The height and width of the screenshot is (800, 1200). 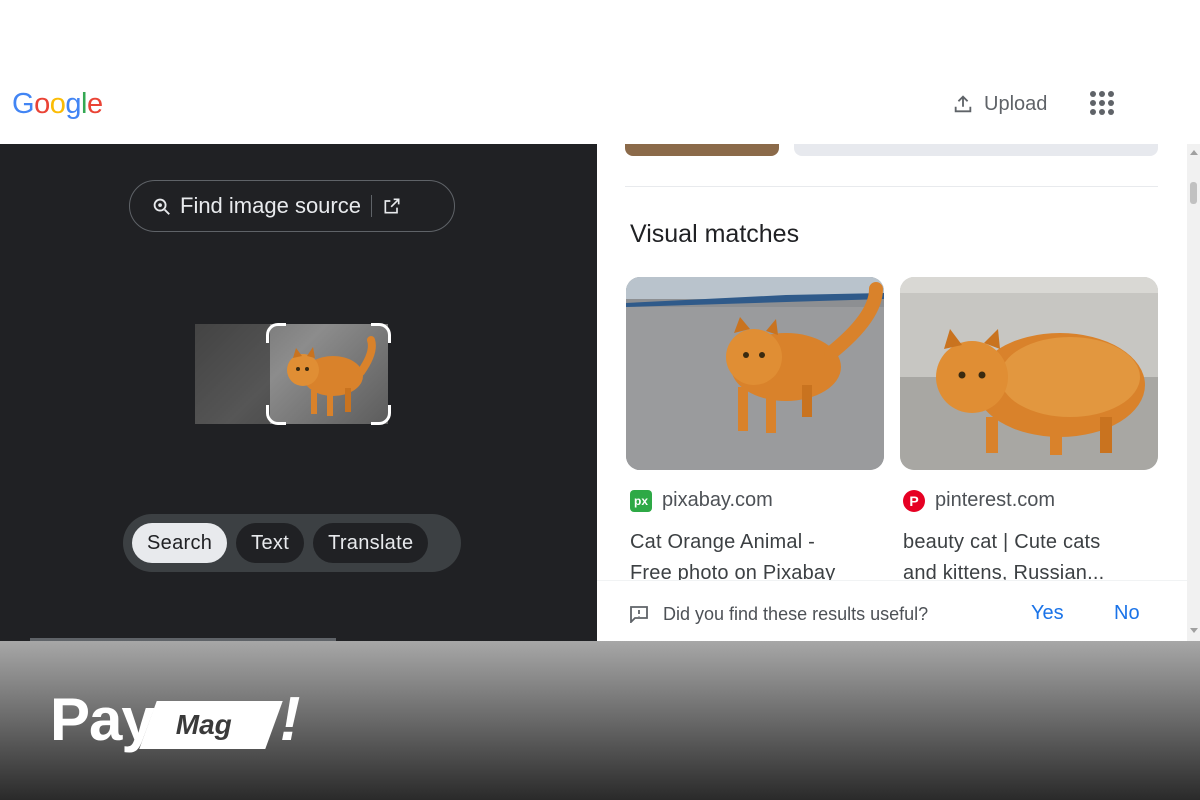 What do you see at coordinates (392, 206) in the screenshot?
I see `open-in-new-icon` at bounding box center [392, 206].